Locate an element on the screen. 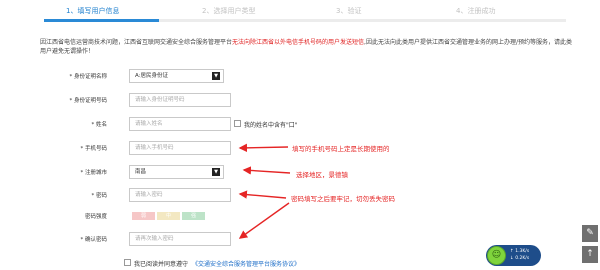 The image size is (600, 270). row-id-number: * 身份证明号码 请输入身份证明号码 is located at coordinates (300, 100).